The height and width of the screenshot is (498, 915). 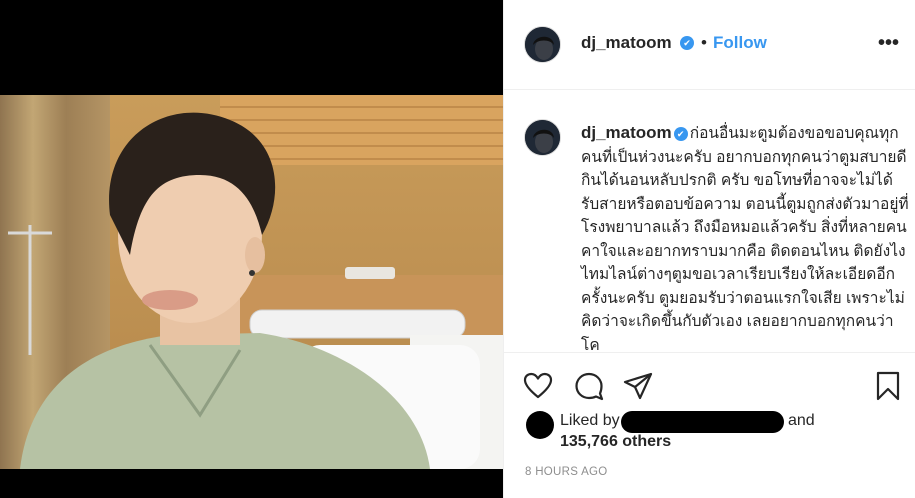 What do you see at coordinates (740, 43) in the screenshot?
I see `follow-button: Follow` at bounding box center [740, 43].